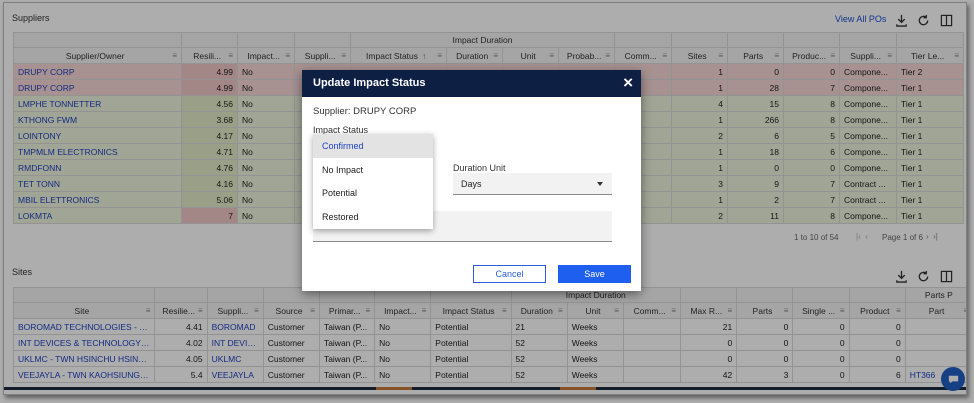 The height and width of the screenshot is (403, 974). I want to click on save-button: Save, so click(594, 274).